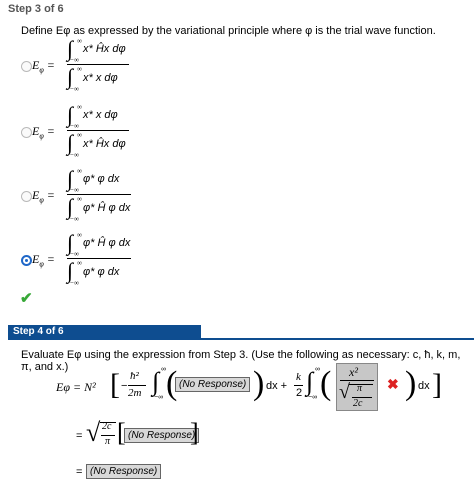  Describe the element at coordinates (121, 196) in the screenshot. I see `option-3: Eφ = ∫ ∞ −∞ φ* φ dx ∫ ∞ −∞ φ* Ĥ φ dx` at that location.